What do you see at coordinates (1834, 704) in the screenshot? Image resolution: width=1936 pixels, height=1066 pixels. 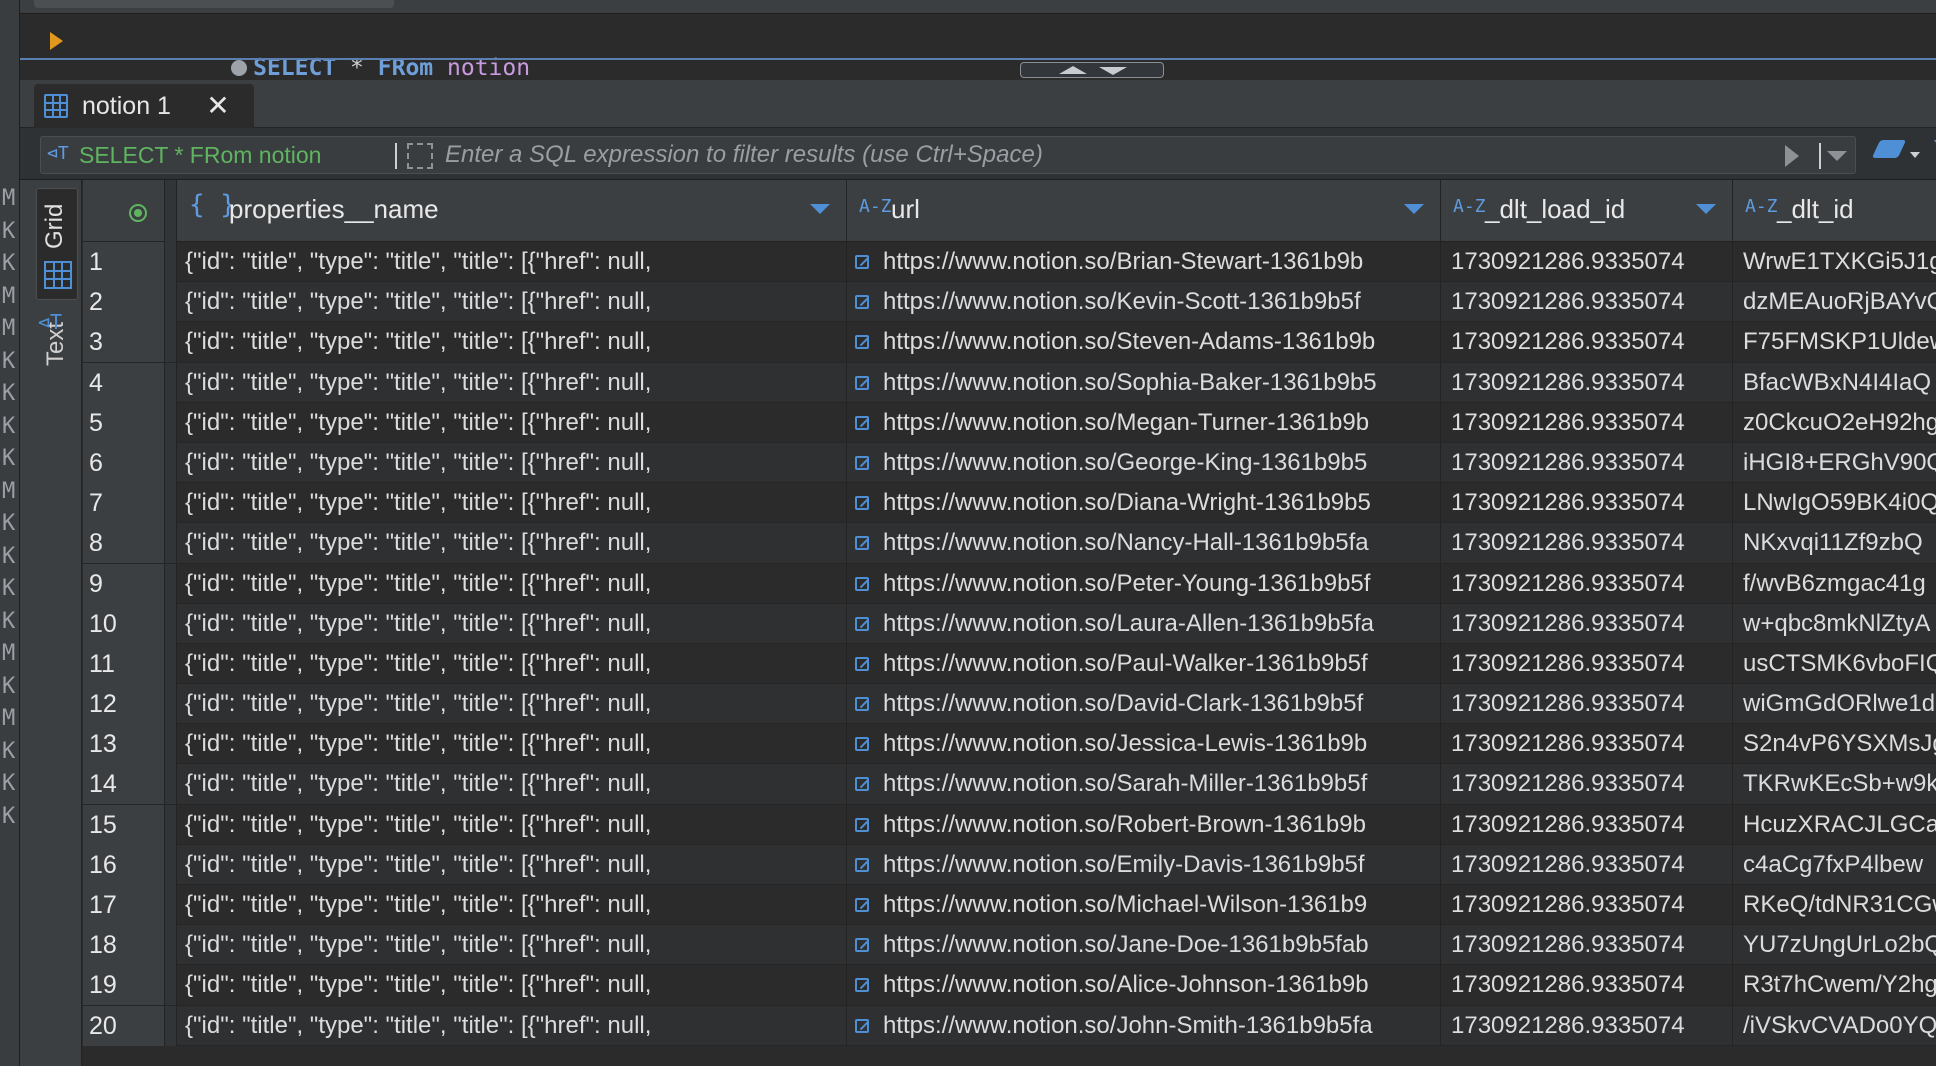 I see `cell-dlt-id: wiGmGdORlwe1dg` at bounding box center [1834, 704].